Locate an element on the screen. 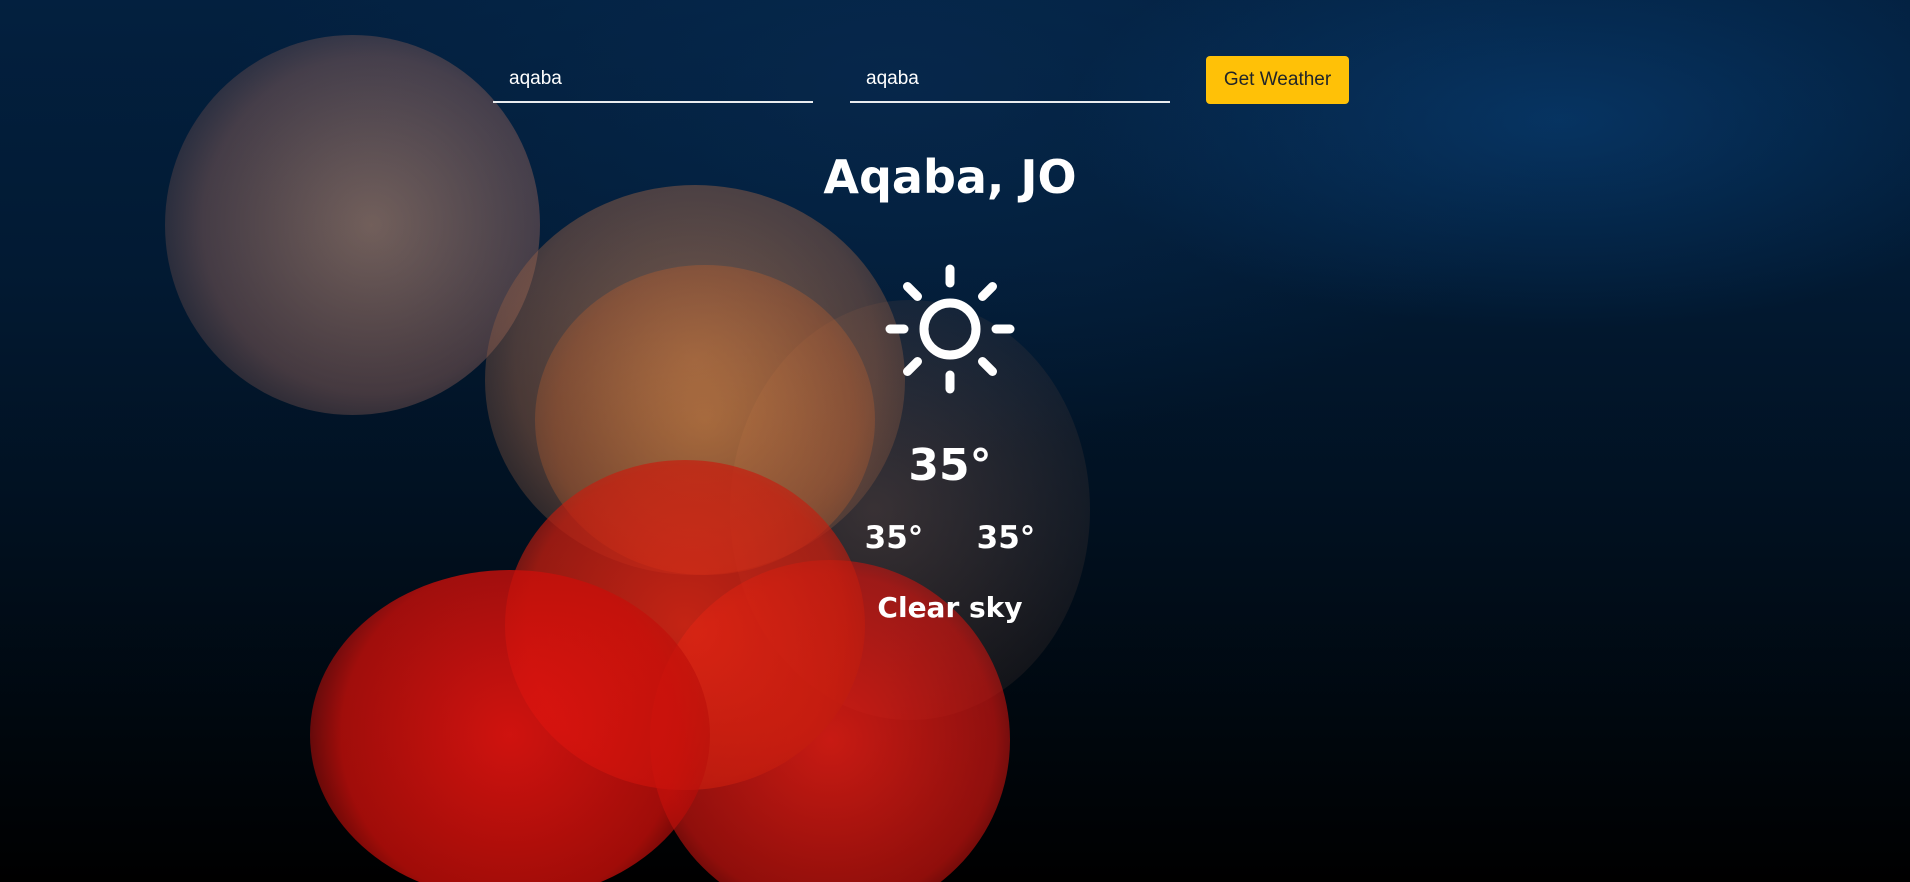  weather-description: Clear sky is located at coordinates (950, 607).